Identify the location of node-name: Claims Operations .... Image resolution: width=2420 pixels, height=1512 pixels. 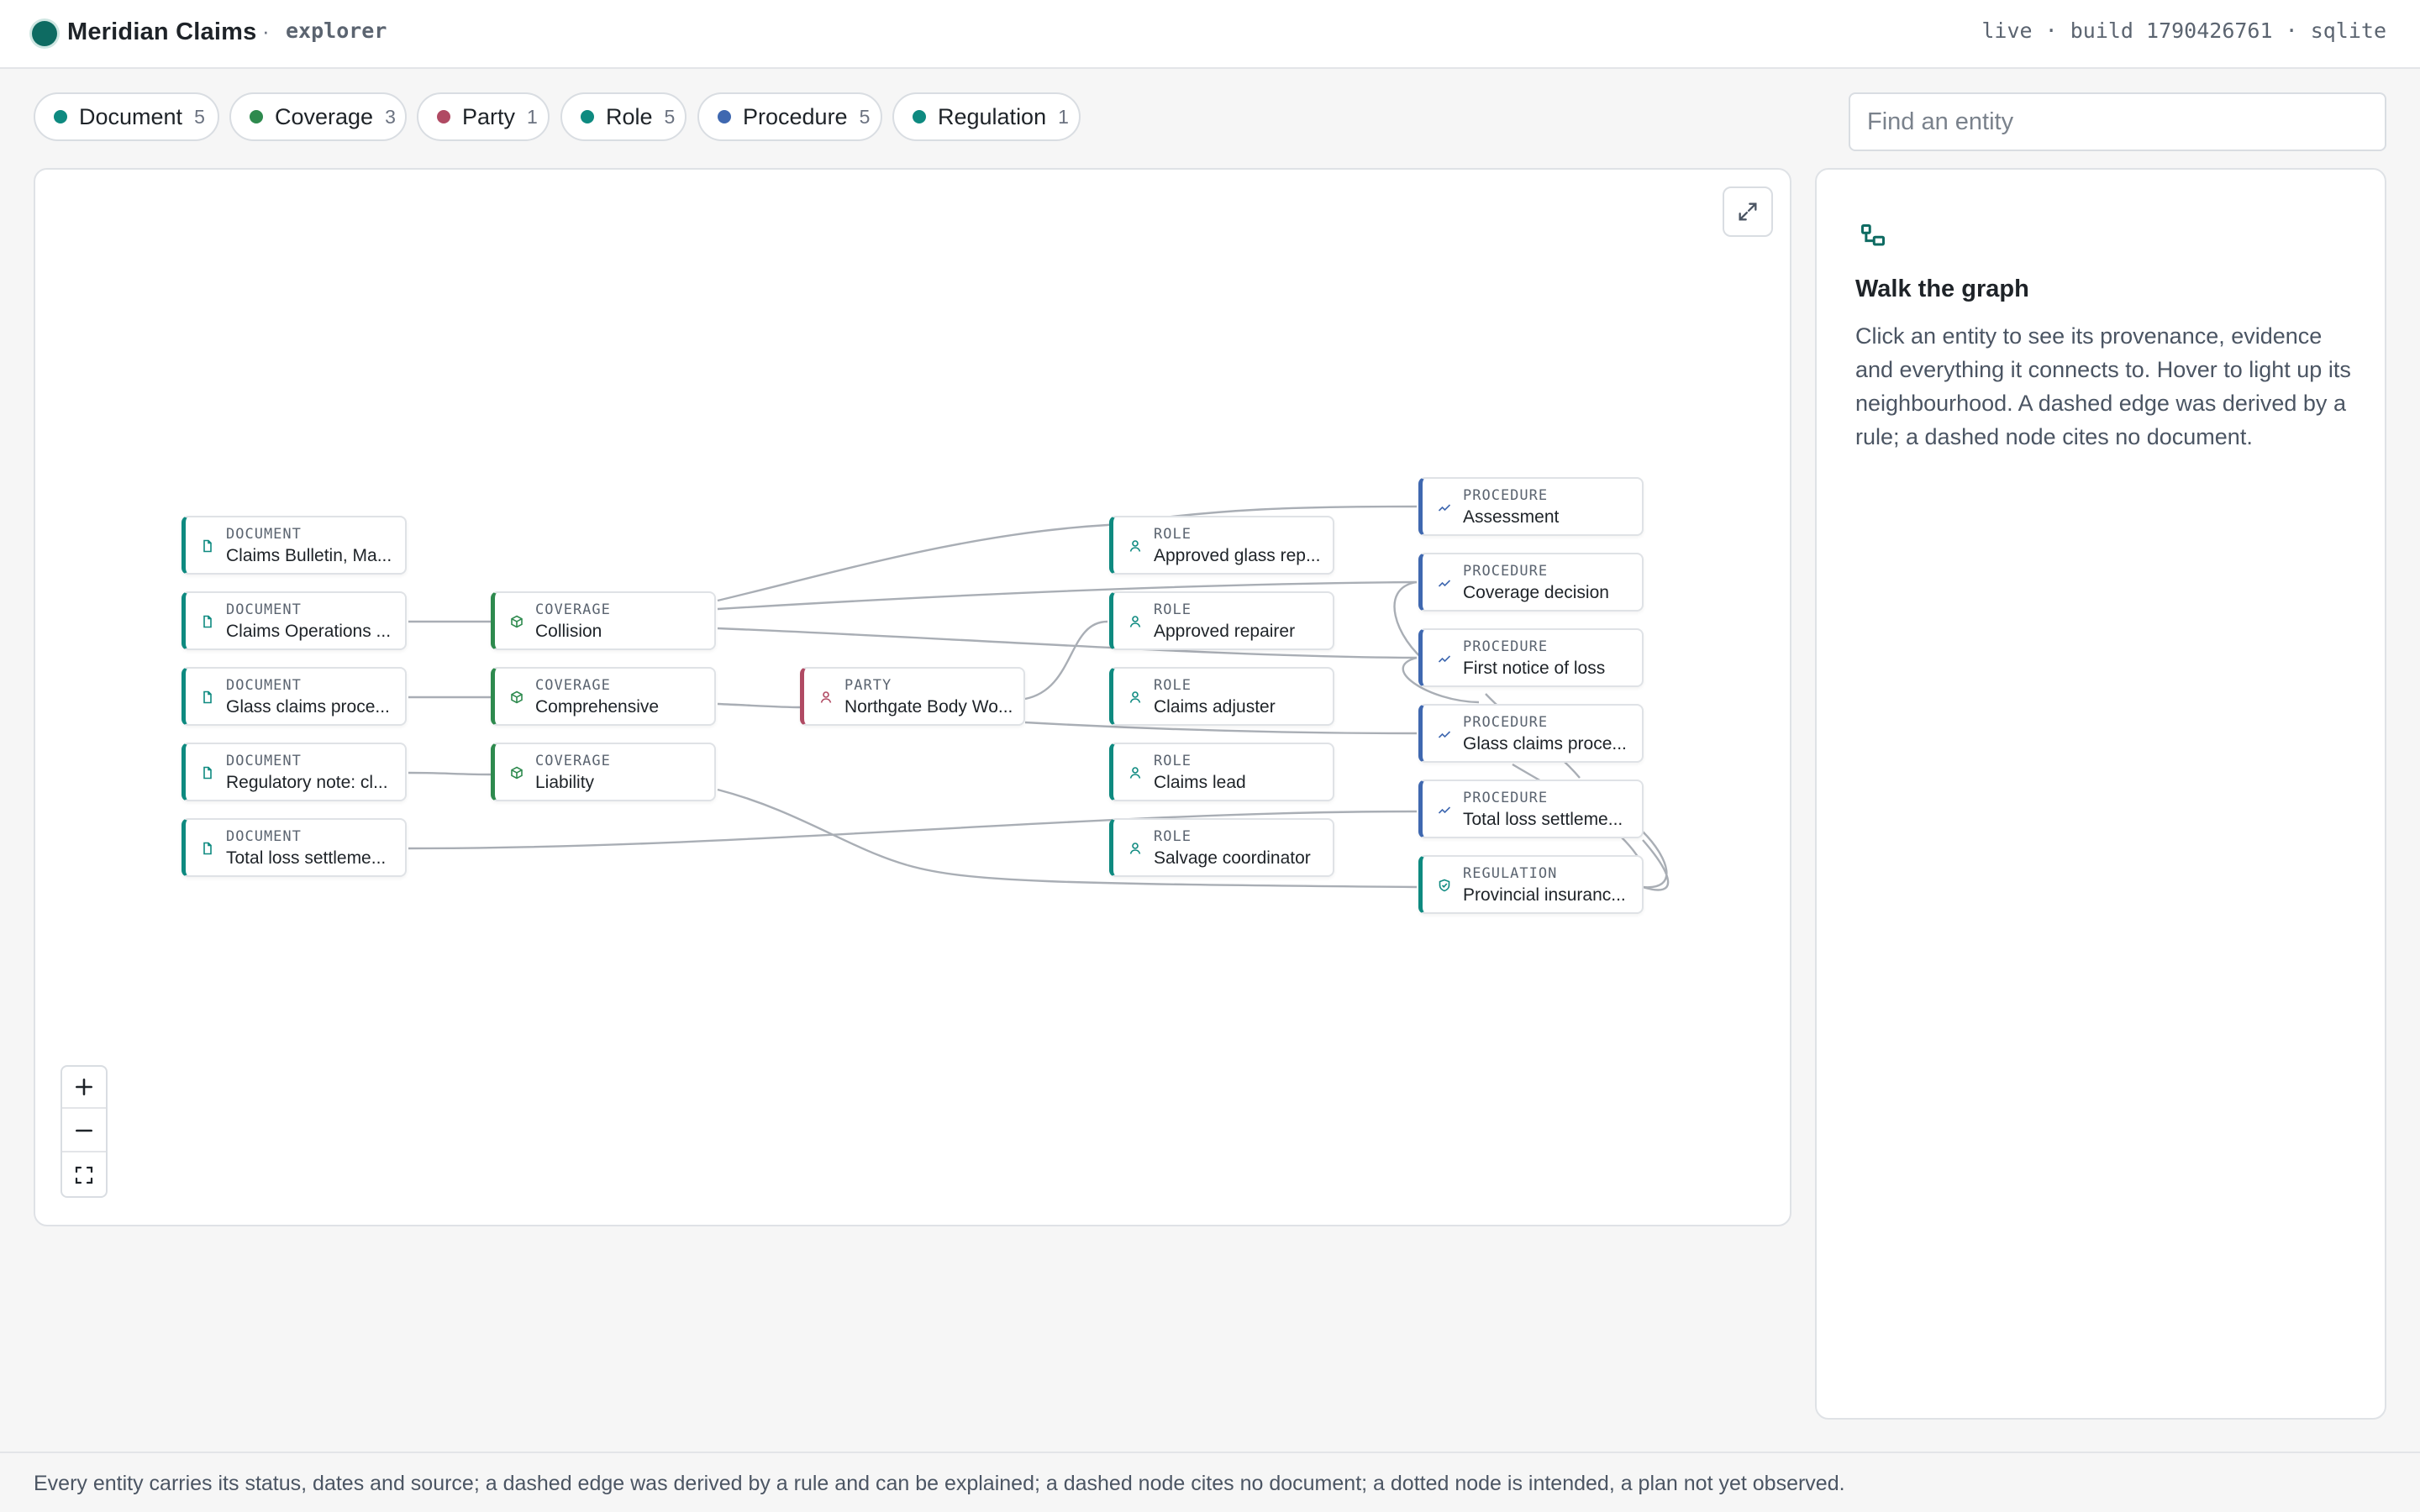
(309, 631).